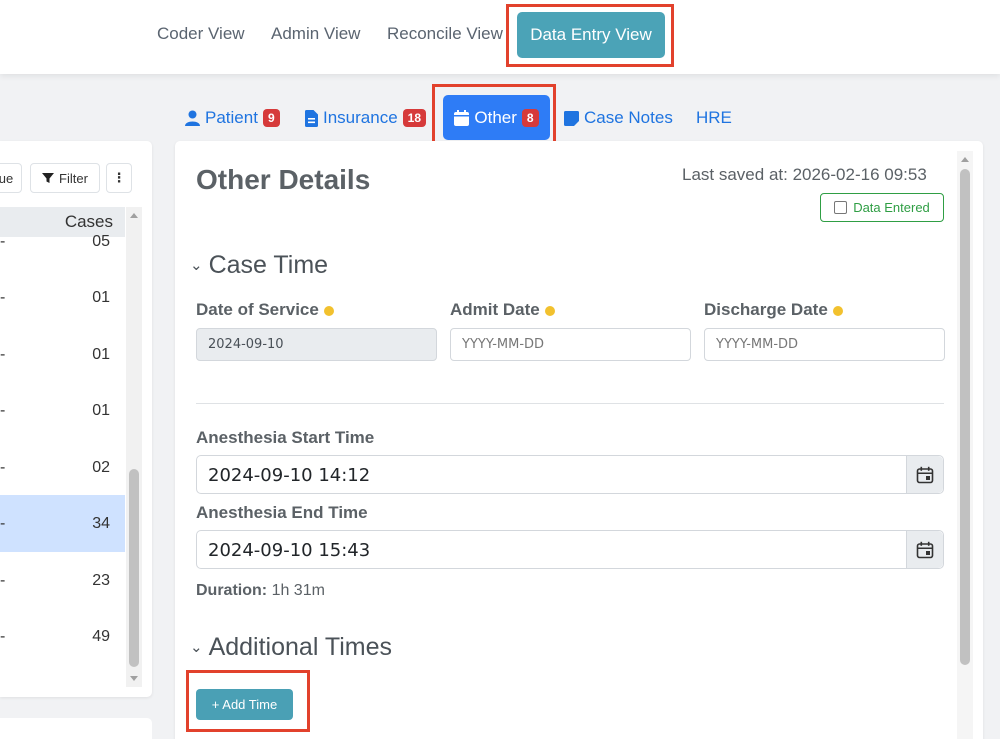  What do you see at coordinates (271, 118) in the screenshot?
I see `tab-patient-badge: 9` at bounding box center [271, 118].